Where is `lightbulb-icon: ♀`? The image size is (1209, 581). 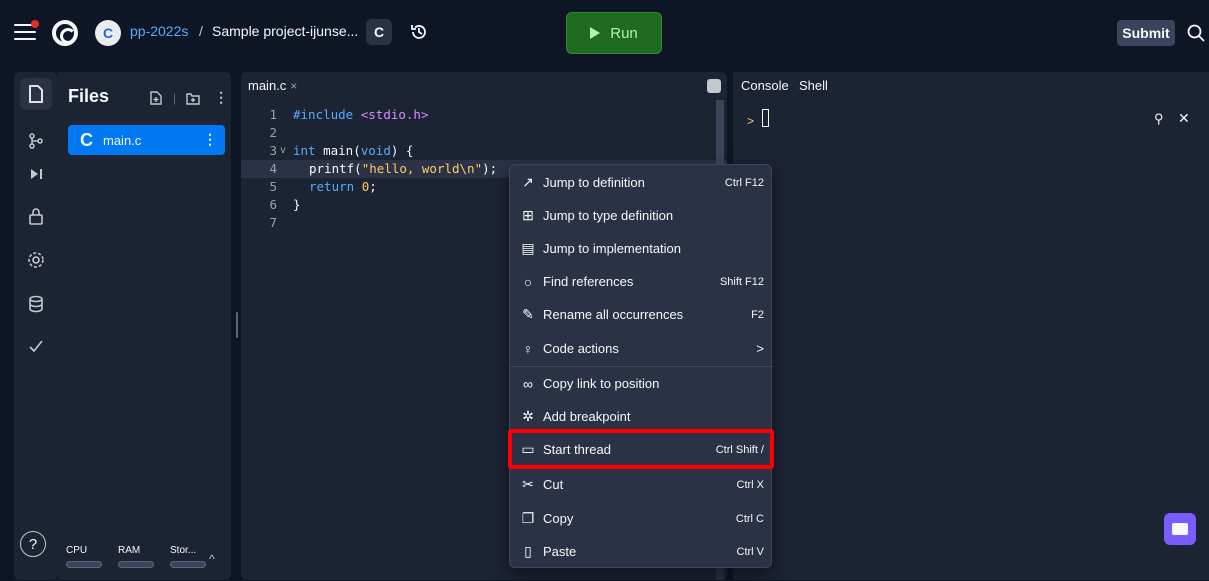
lightbulb-icon: ♀ is located at coordinates (528, 348).